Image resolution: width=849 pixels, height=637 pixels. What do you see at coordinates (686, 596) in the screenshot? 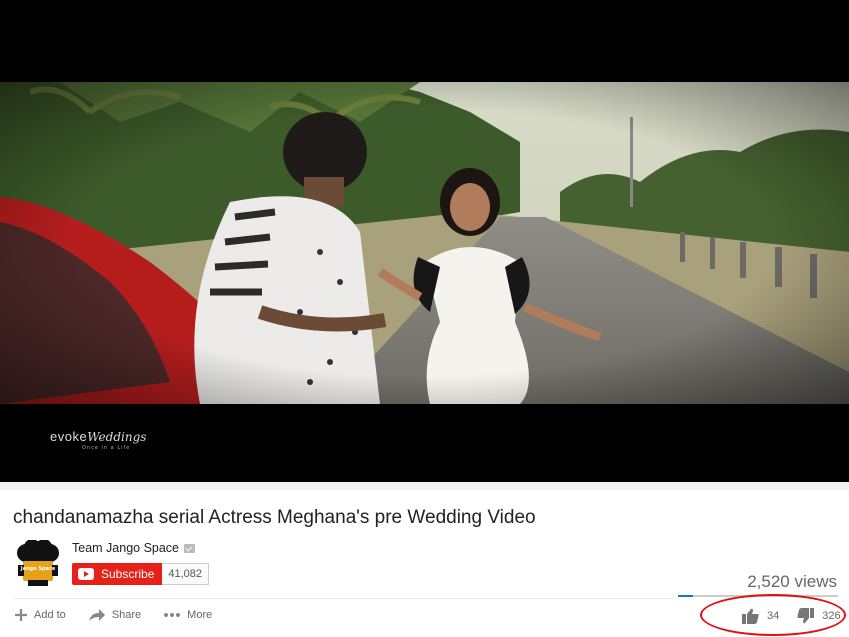
I see `like-ratio-fill` at bounding box center [686, 596].